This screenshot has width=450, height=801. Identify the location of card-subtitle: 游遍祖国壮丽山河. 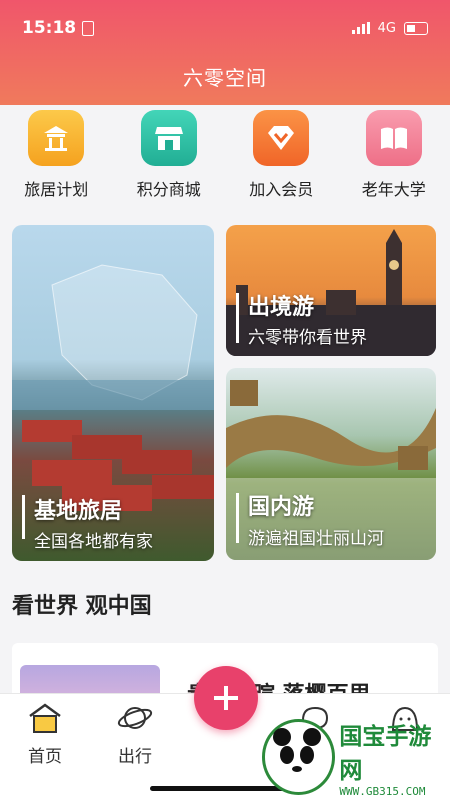
(316, 539).